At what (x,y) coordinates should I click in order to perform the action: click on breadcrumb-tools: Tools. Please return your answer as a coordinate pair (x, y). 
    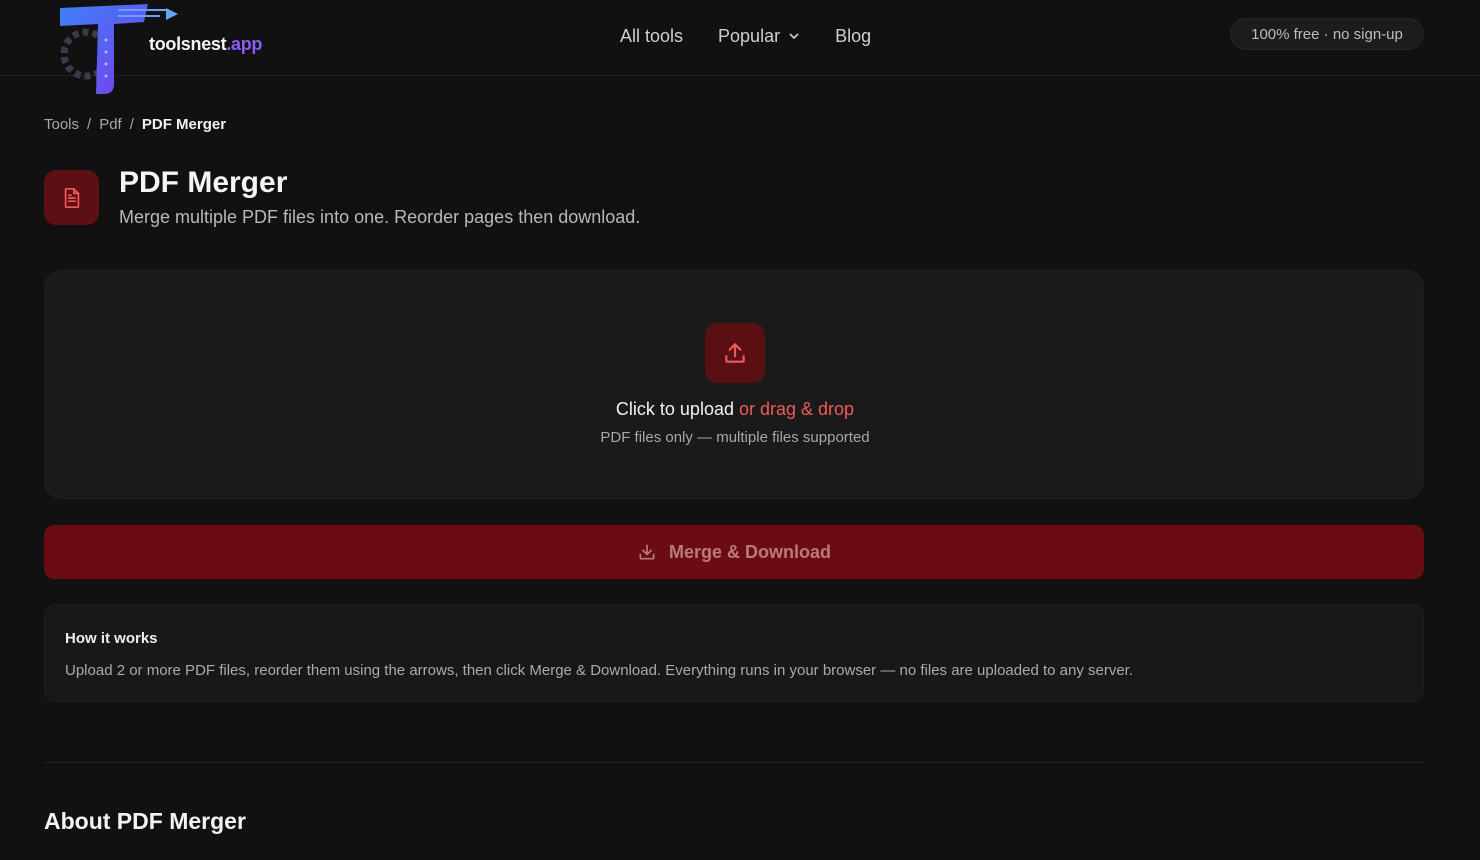
    Looking at the image, I should click on (61, 124).